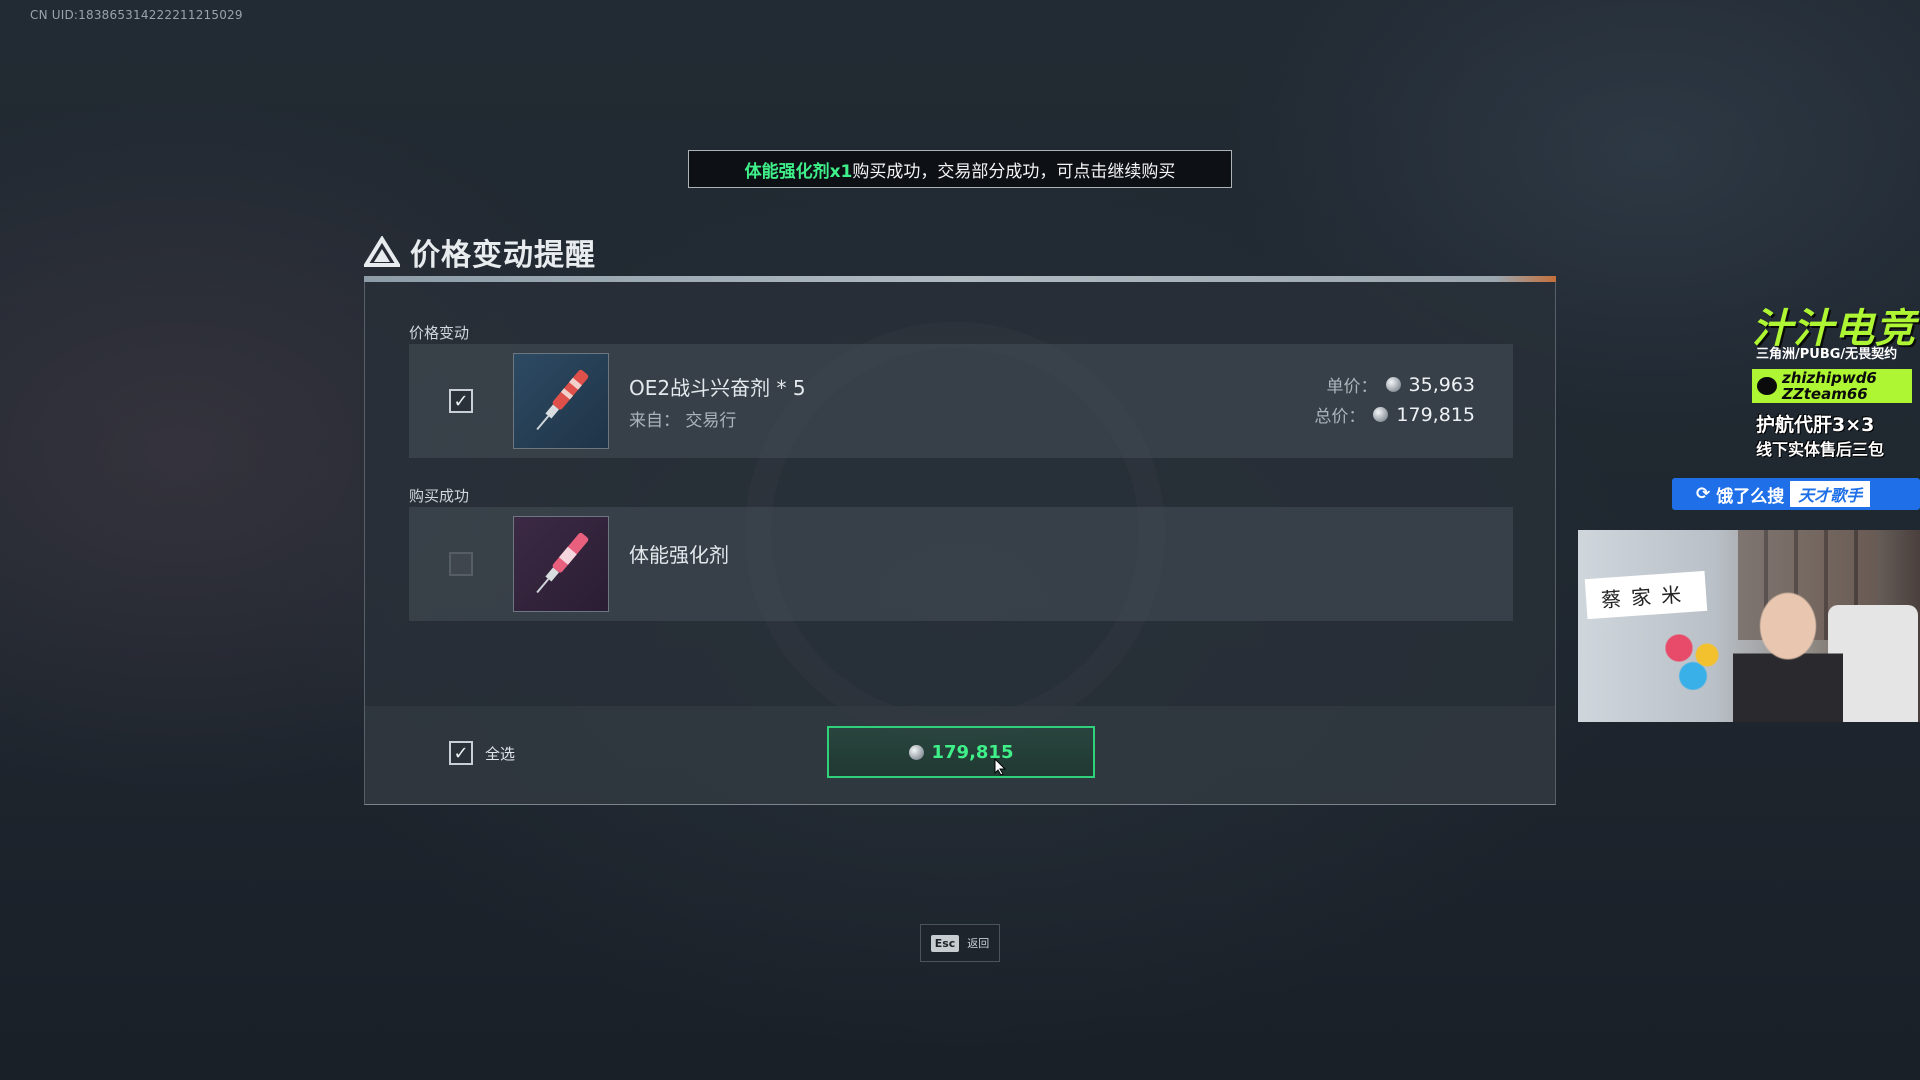 The image size is (1920, 1080). What do you see at coordinates (683, 421) in the screenshot?
I see `item-source: 来自： 交易行` at bounding box center [683, 421].